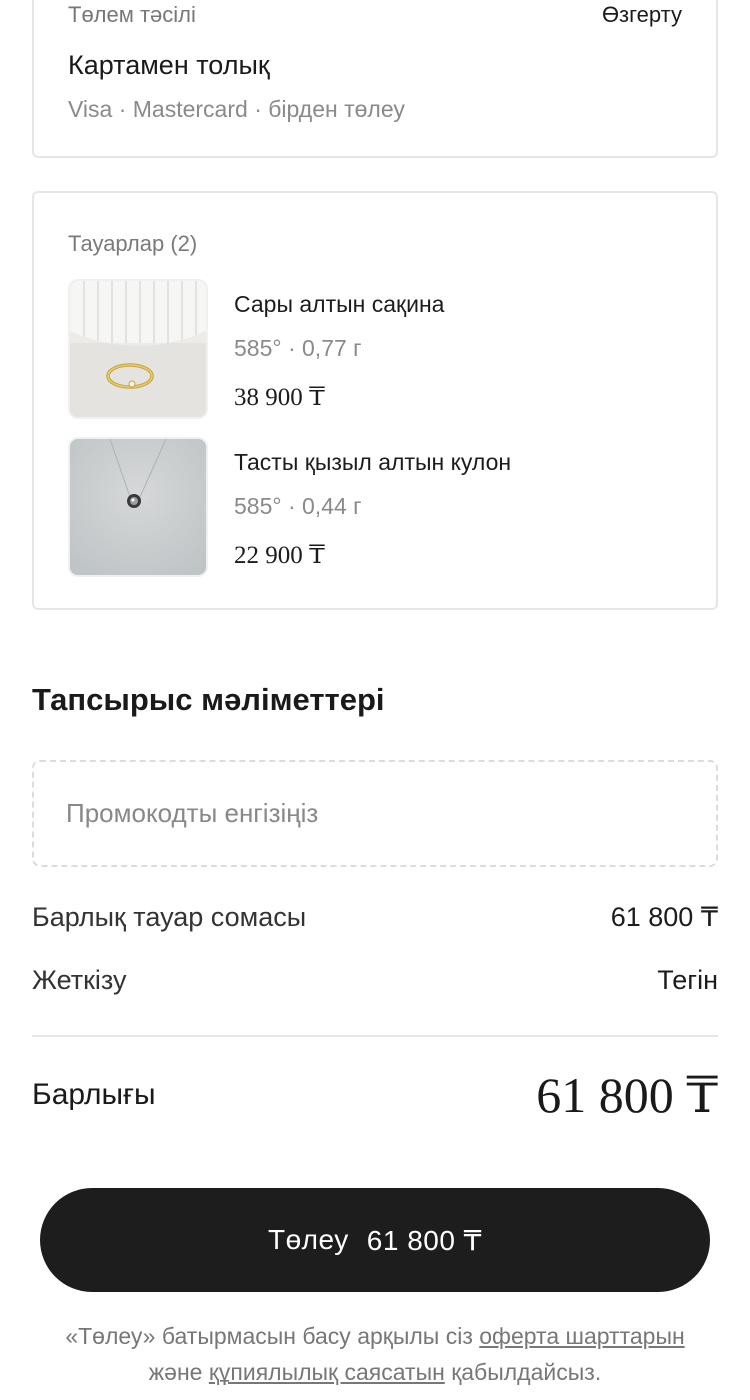  What do you see at coordinates (79, 980) in the screenshot?
I see `delivery-label: Жеткізу` at bounding box center [79, 980].